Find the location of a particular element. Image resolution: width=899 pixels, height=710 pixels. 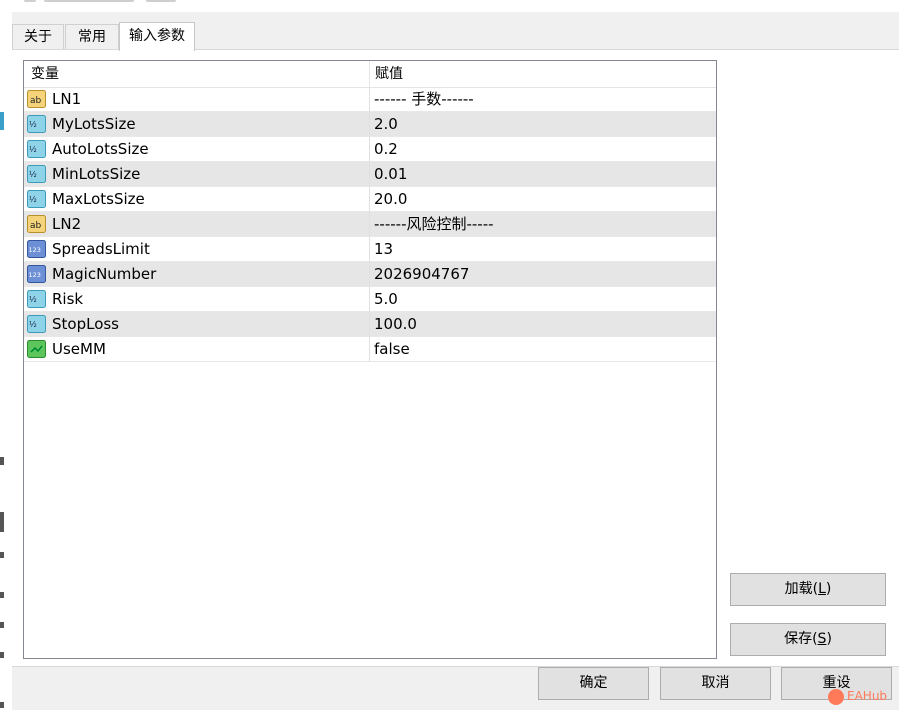

tab-inputs: 输入参数 is located at coordinates (157, 36).